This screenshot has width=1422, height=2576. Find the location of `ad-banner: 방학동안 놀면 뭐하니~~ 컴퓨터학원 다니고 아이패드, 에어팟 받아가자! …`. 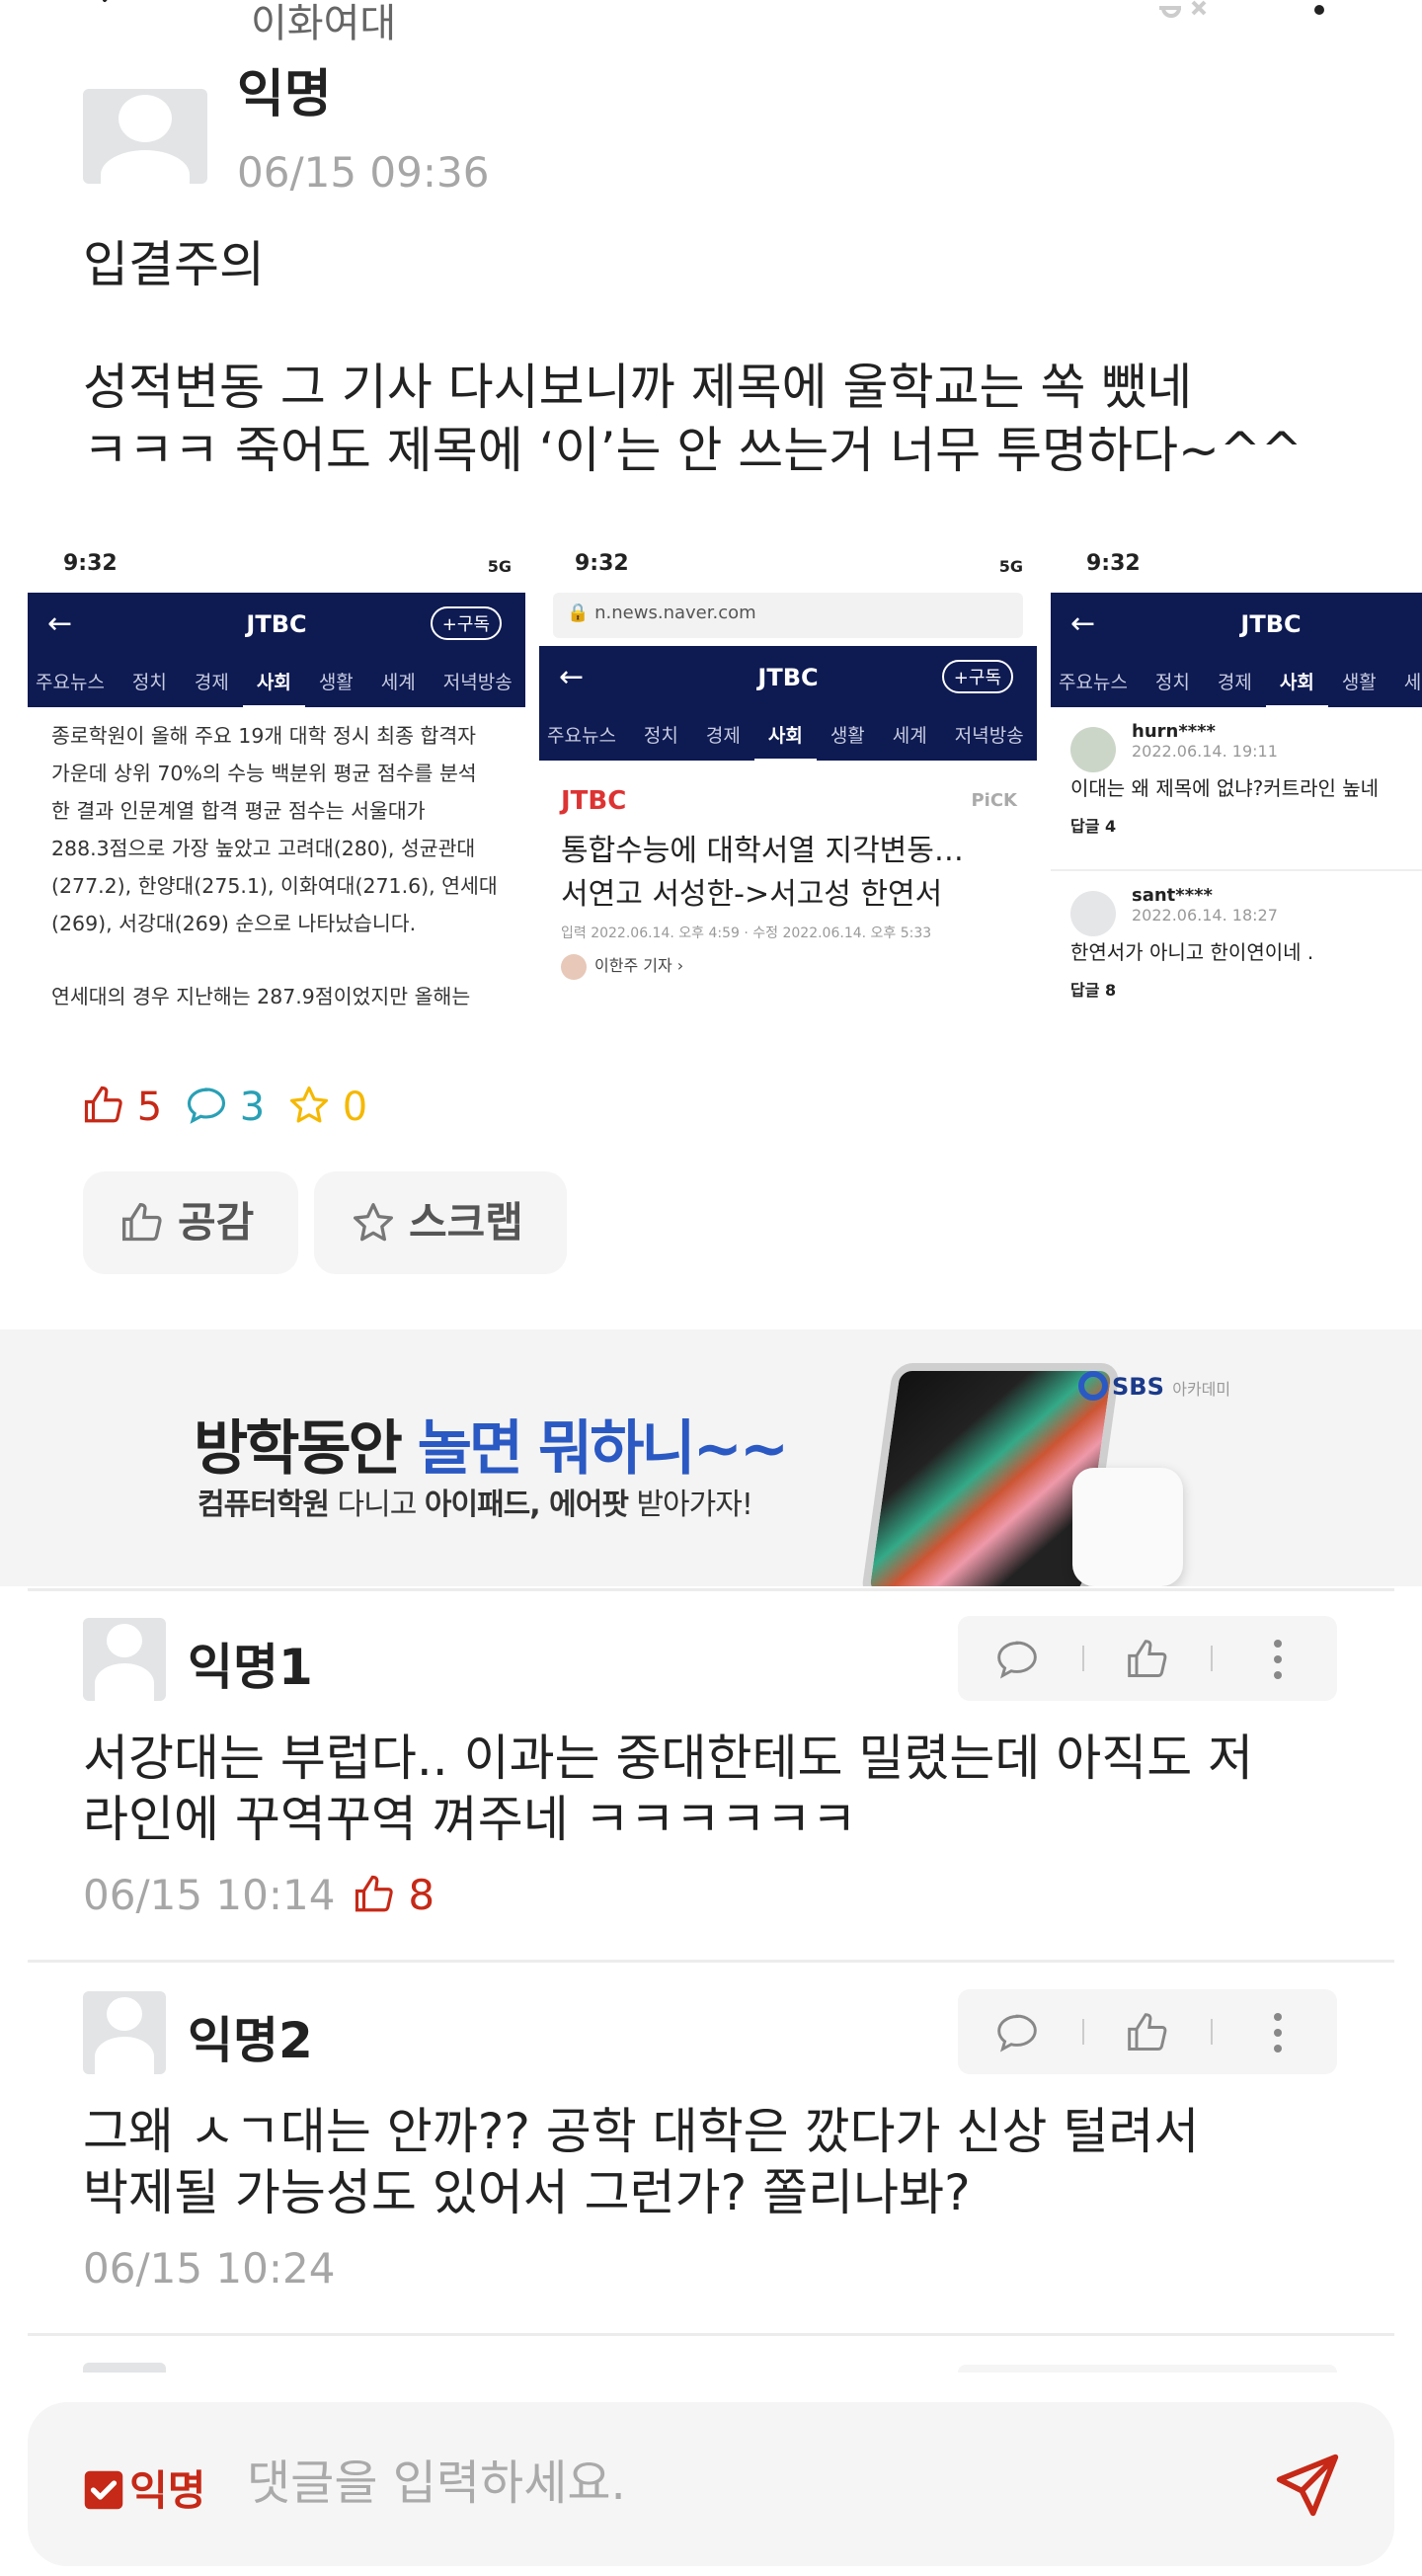

ad-banner: 방학동안 놀면 뭐하니~~ 컴퓨터학원 다니고 아이패드, 에어팟 받아가자! … is located at coordinates (711, 1457).